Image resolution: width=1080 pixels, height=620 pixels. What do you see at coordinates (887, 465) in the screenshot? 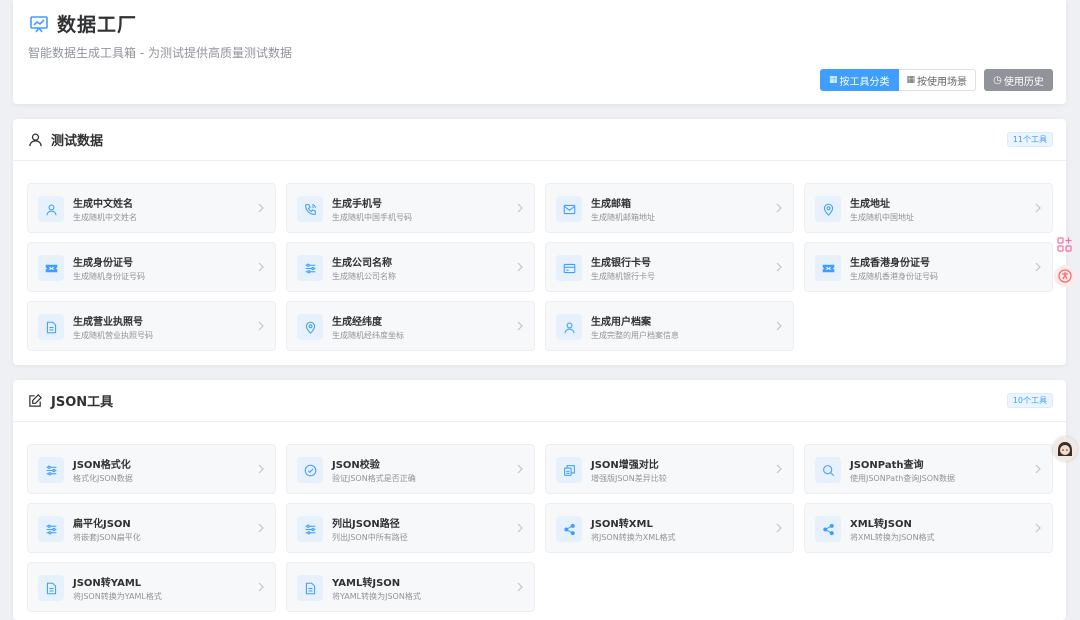
I see `tool-name: JSONPath查询` at bounding box center [887, 465].